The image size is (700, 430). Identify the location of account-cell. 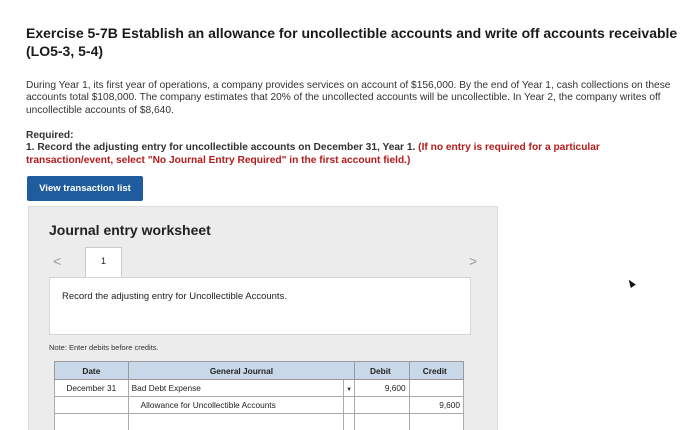
(235, 421).